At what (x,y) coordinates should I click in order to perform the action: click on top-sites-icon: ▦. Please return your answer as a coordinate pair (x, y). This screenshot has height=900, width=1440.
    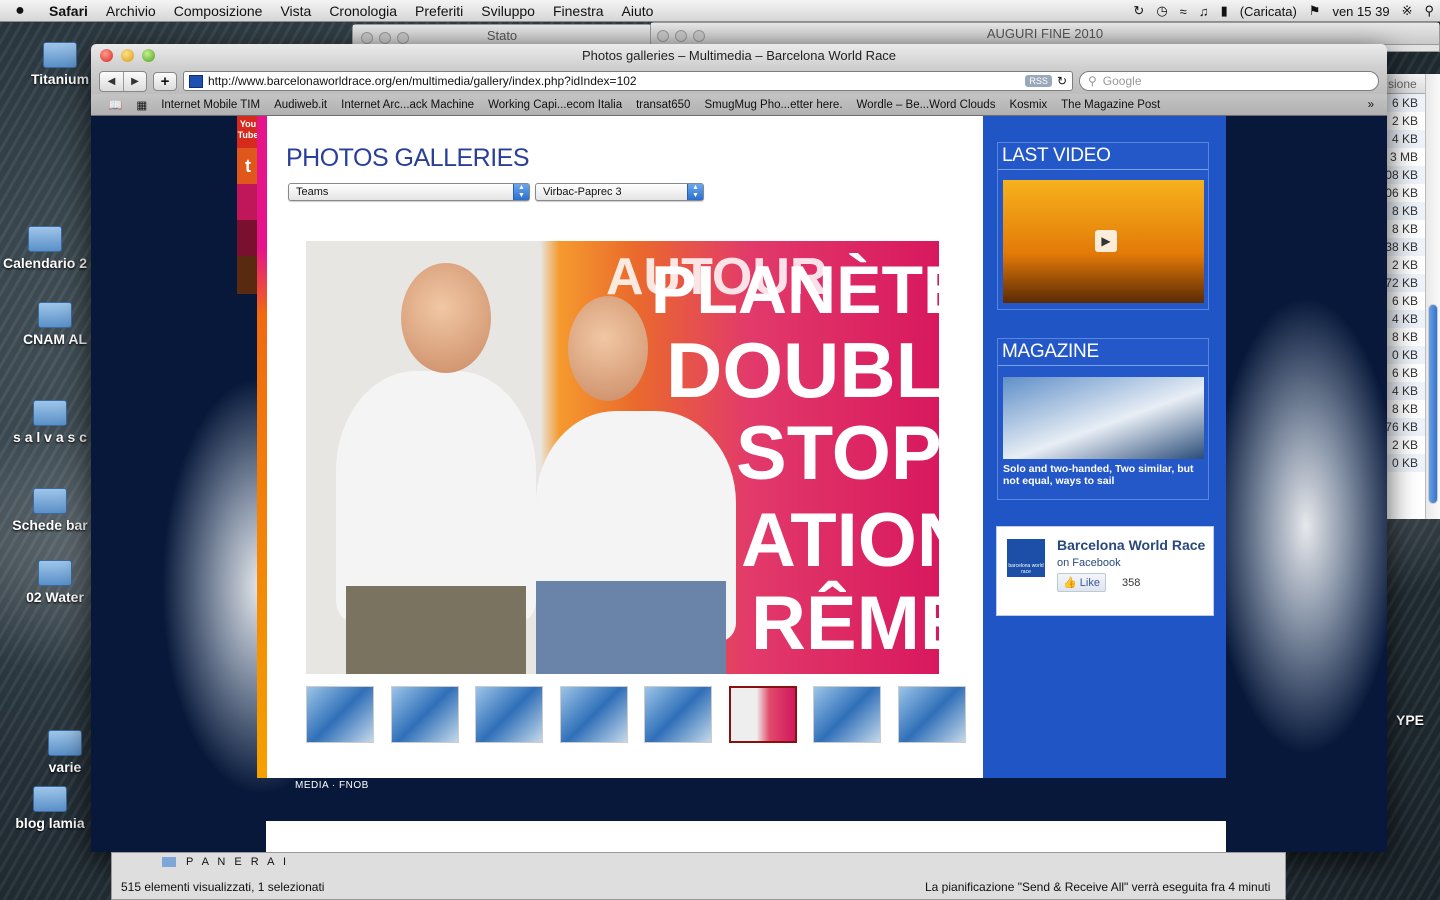
    Looking at the image, I should click on (141, 105).